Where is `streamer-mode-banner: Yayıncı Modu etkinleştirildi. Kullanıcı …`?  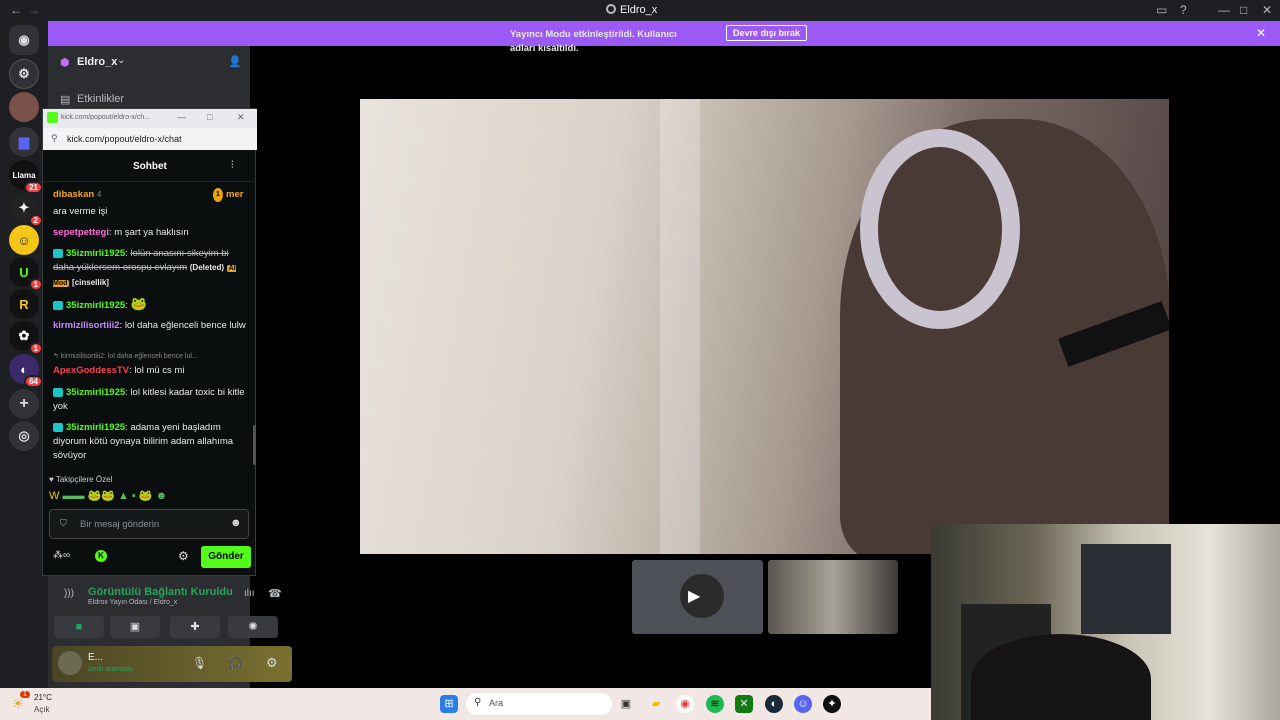
streamer-mode-banner: Yayıncı Modu etkinleştirildi. Kullanıcı … is located at coordinates (664, 37).